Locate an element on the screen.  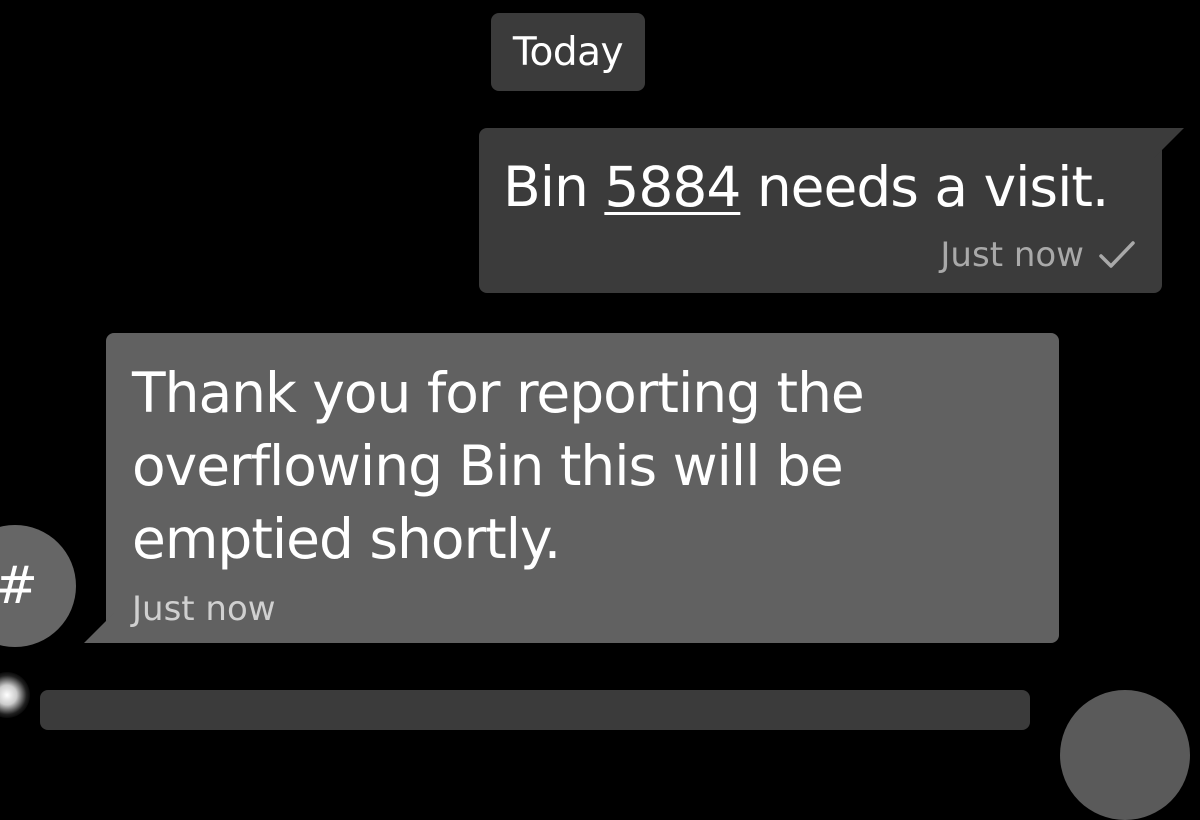
outgoing-message-text: Bin 5884 needs a visit. is located at coordinates (806, 187).